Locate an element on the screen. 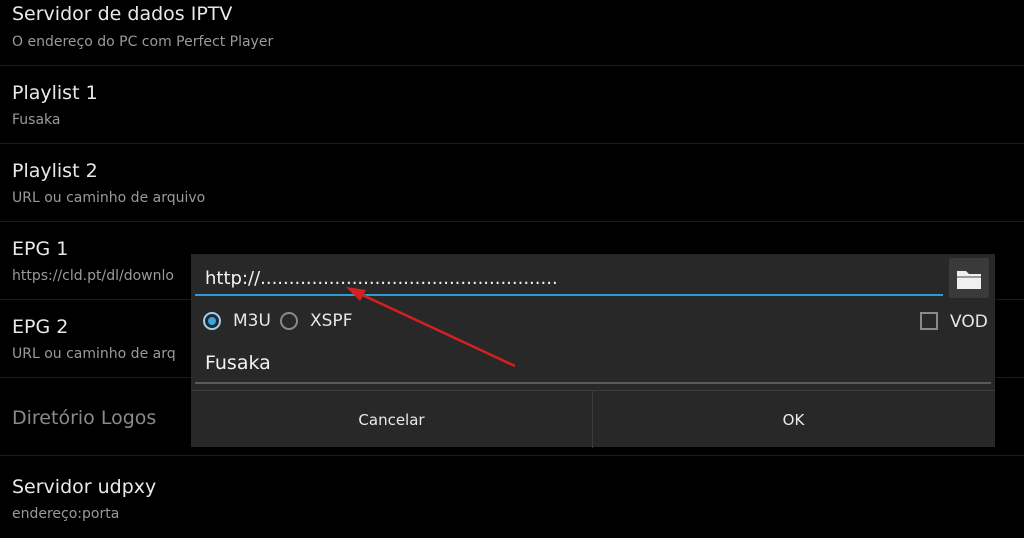 The image size is (1024, 538). vod-checkbox: VOD is located at coordinates (955, 325).